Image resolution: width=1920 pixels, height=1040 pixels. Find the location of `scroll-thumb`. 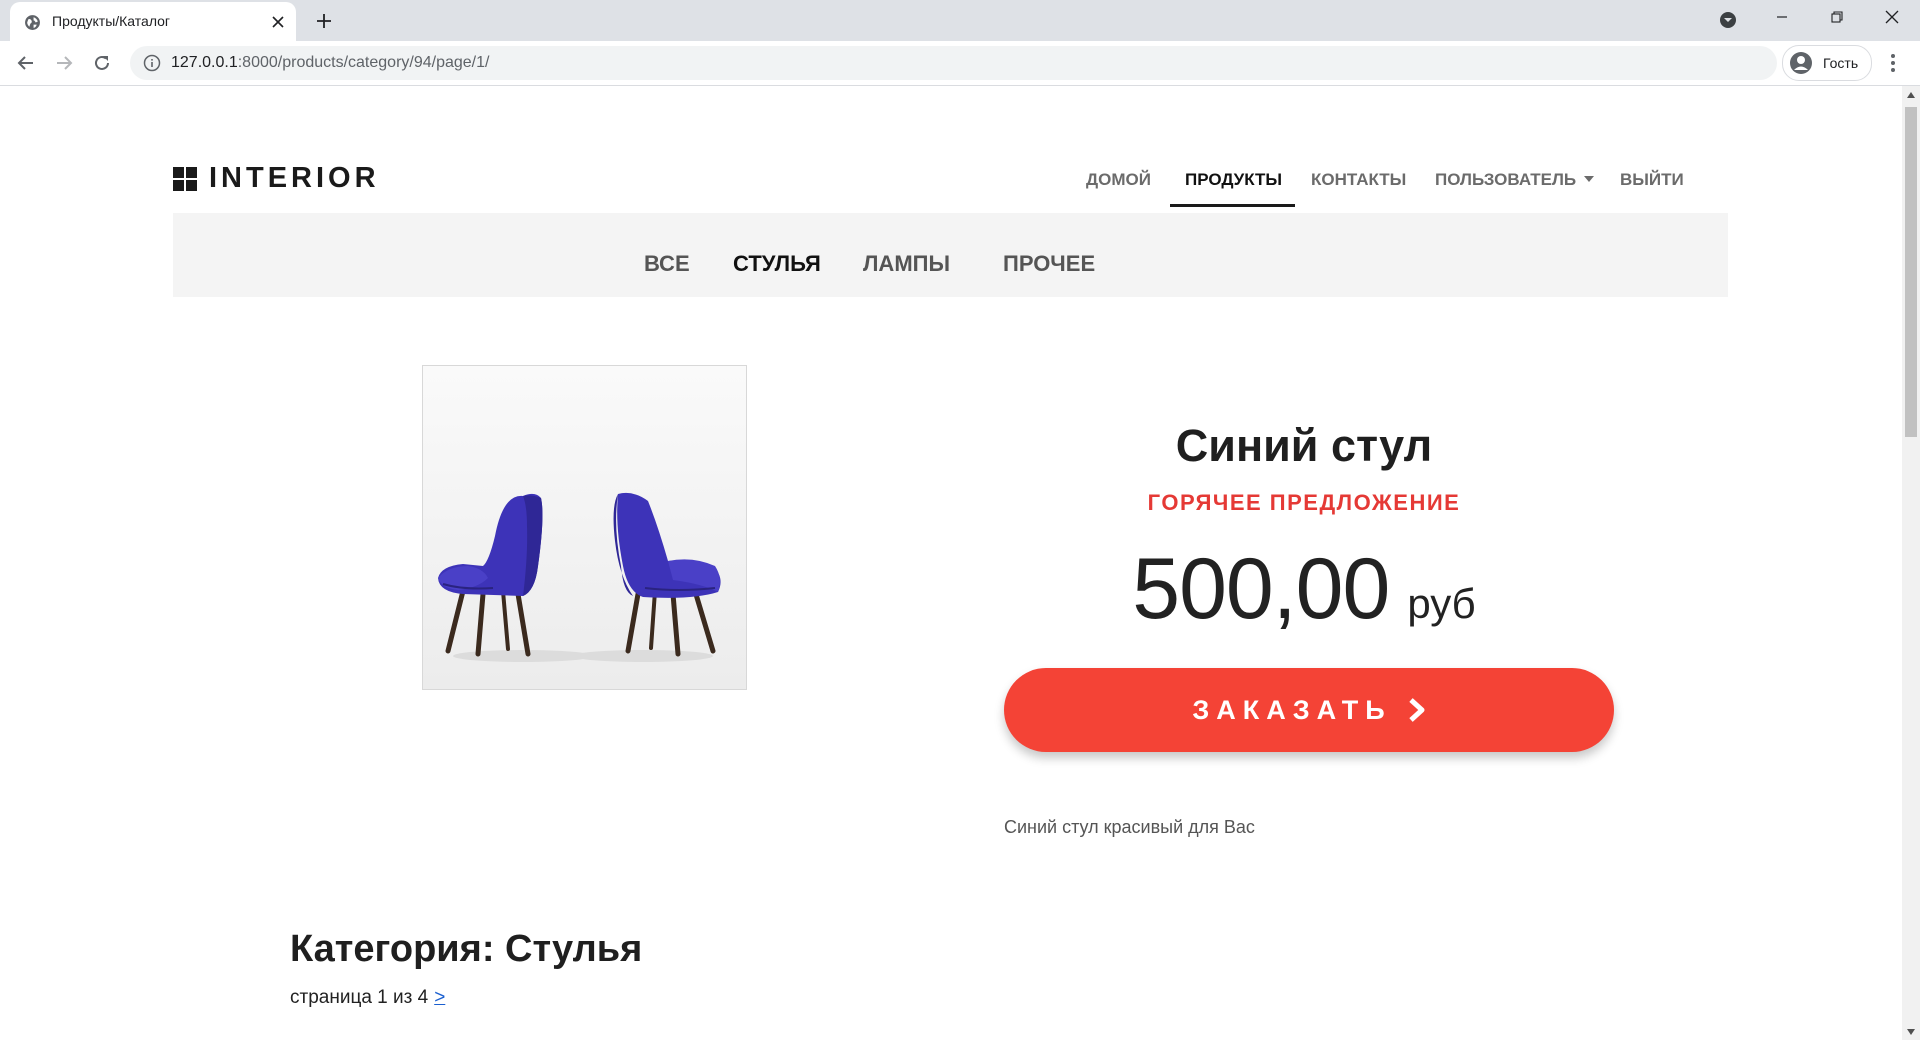

scroll-thumb is located at coordinates (1911, 272).